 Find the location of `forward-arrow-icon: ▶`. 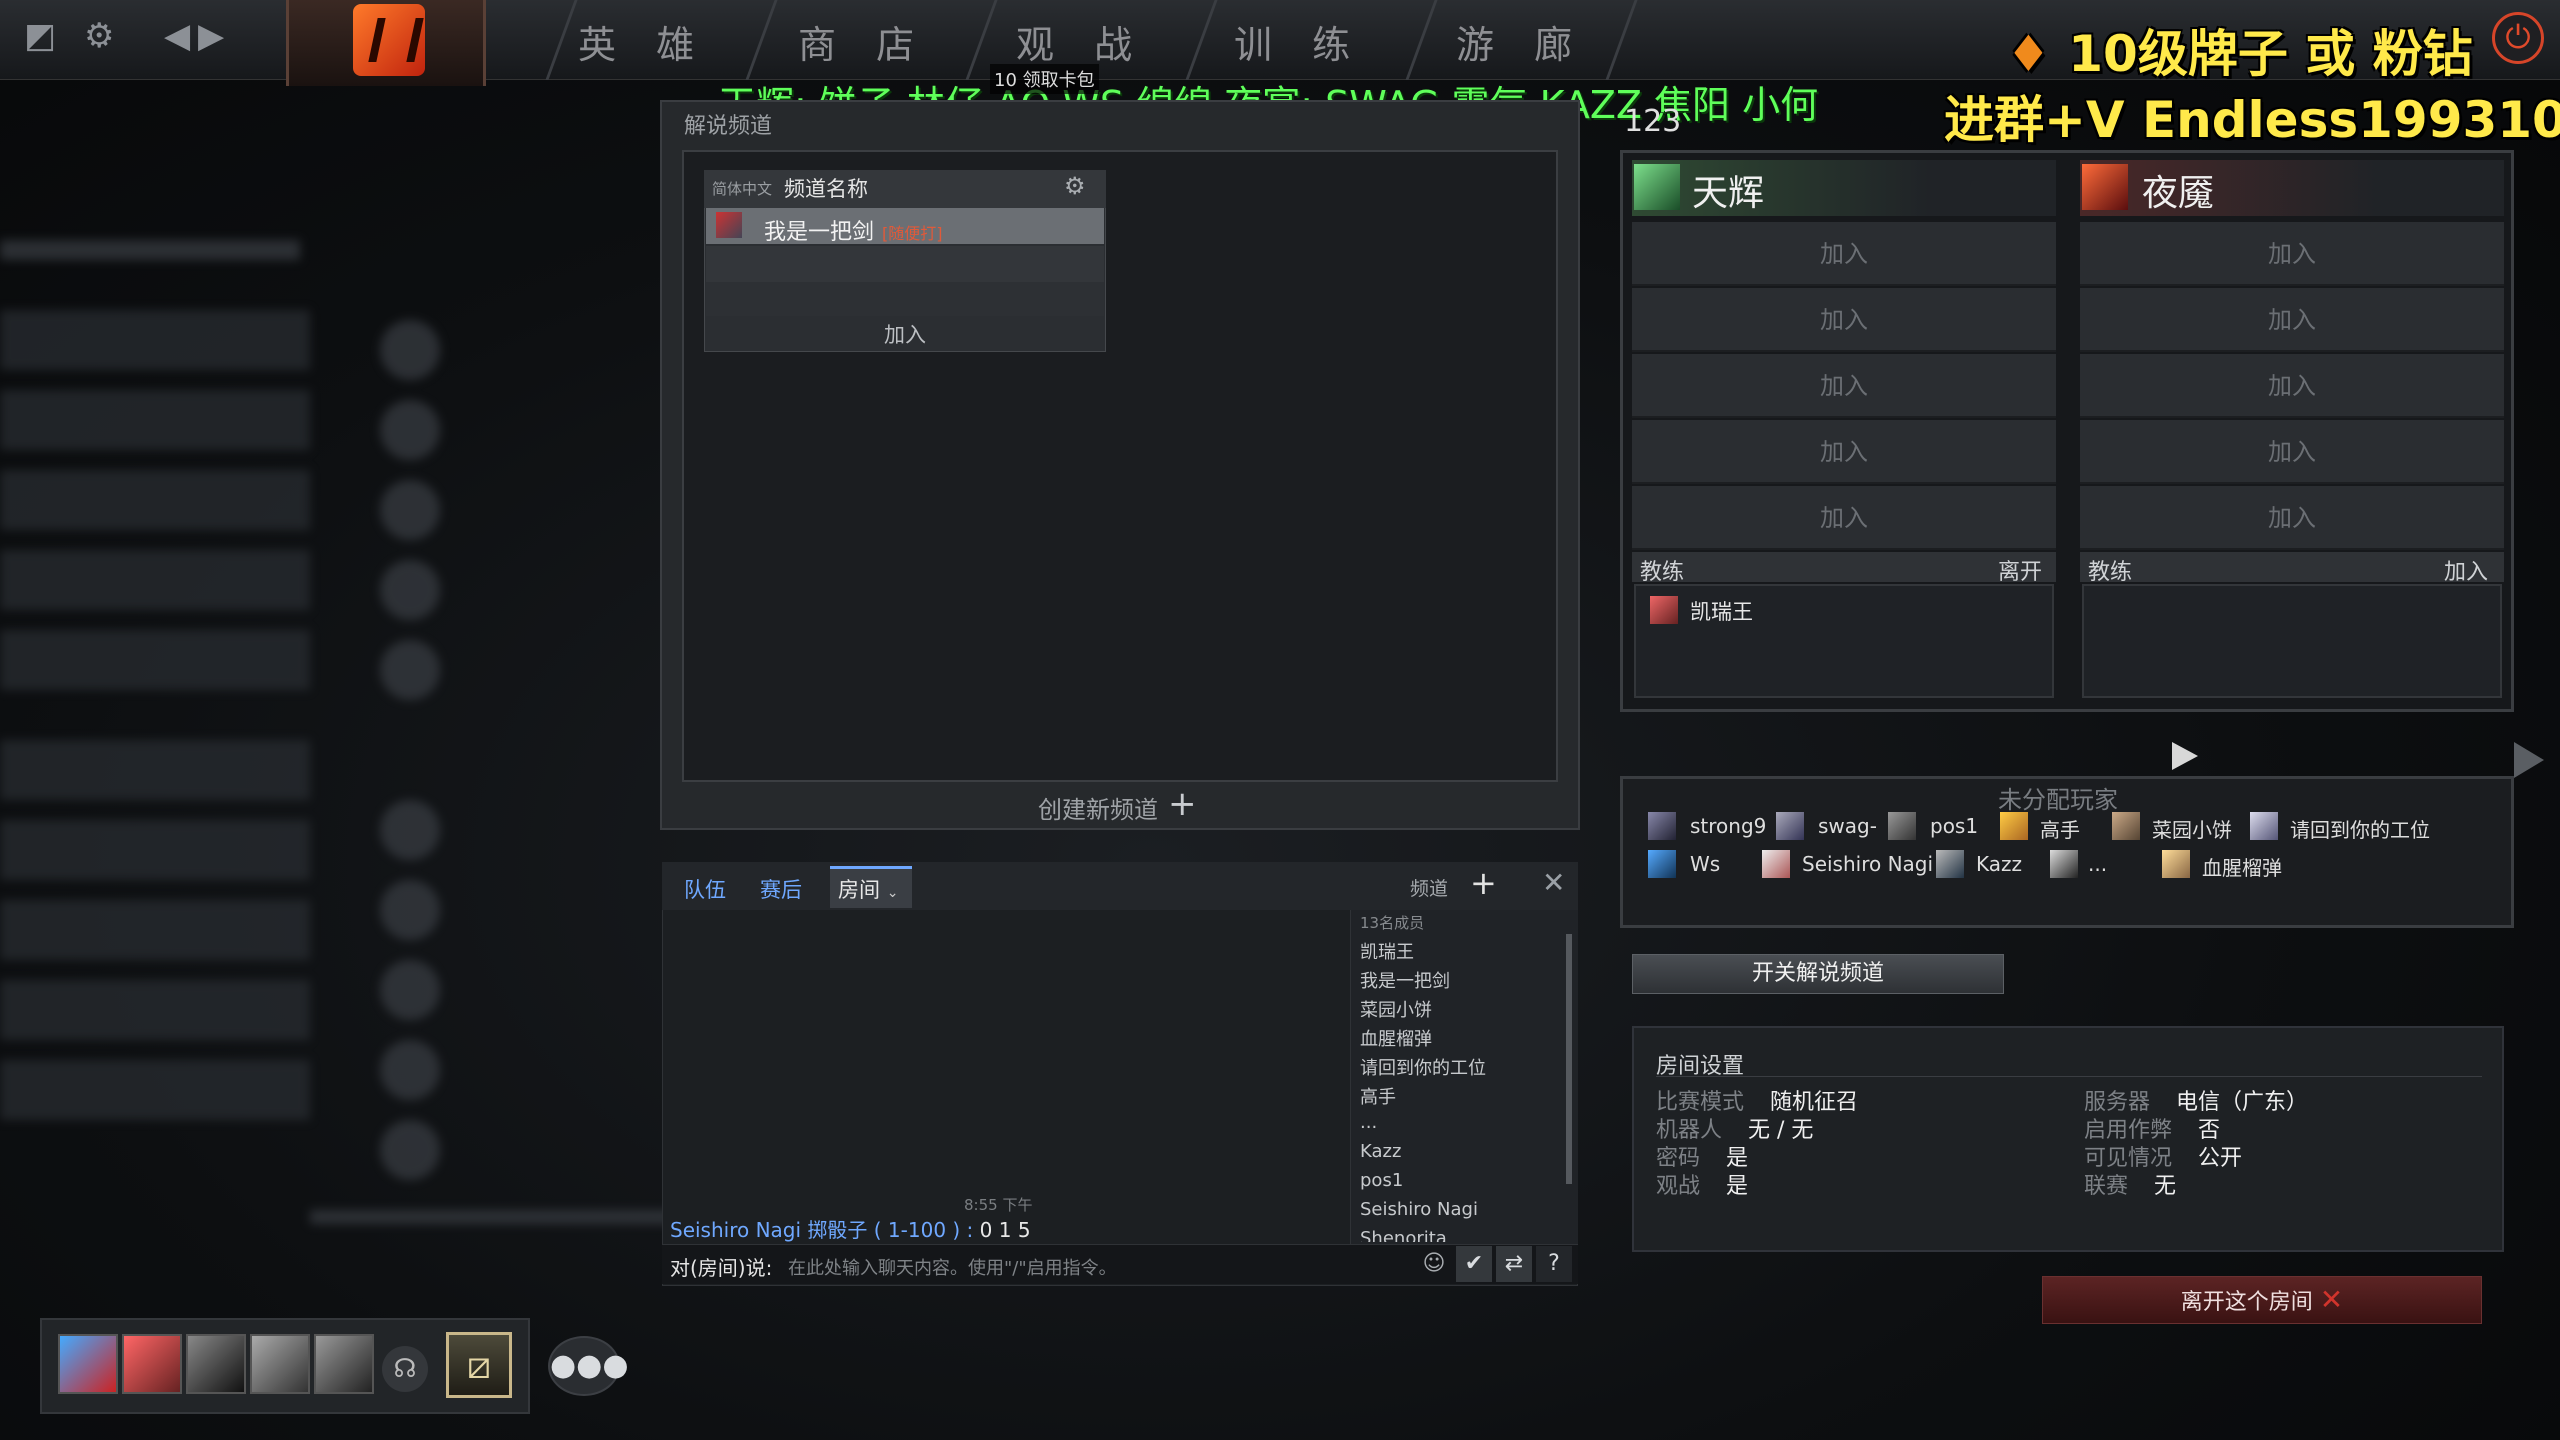

forward-arrow-icon: ▶ is located at coordinates (211, 36).